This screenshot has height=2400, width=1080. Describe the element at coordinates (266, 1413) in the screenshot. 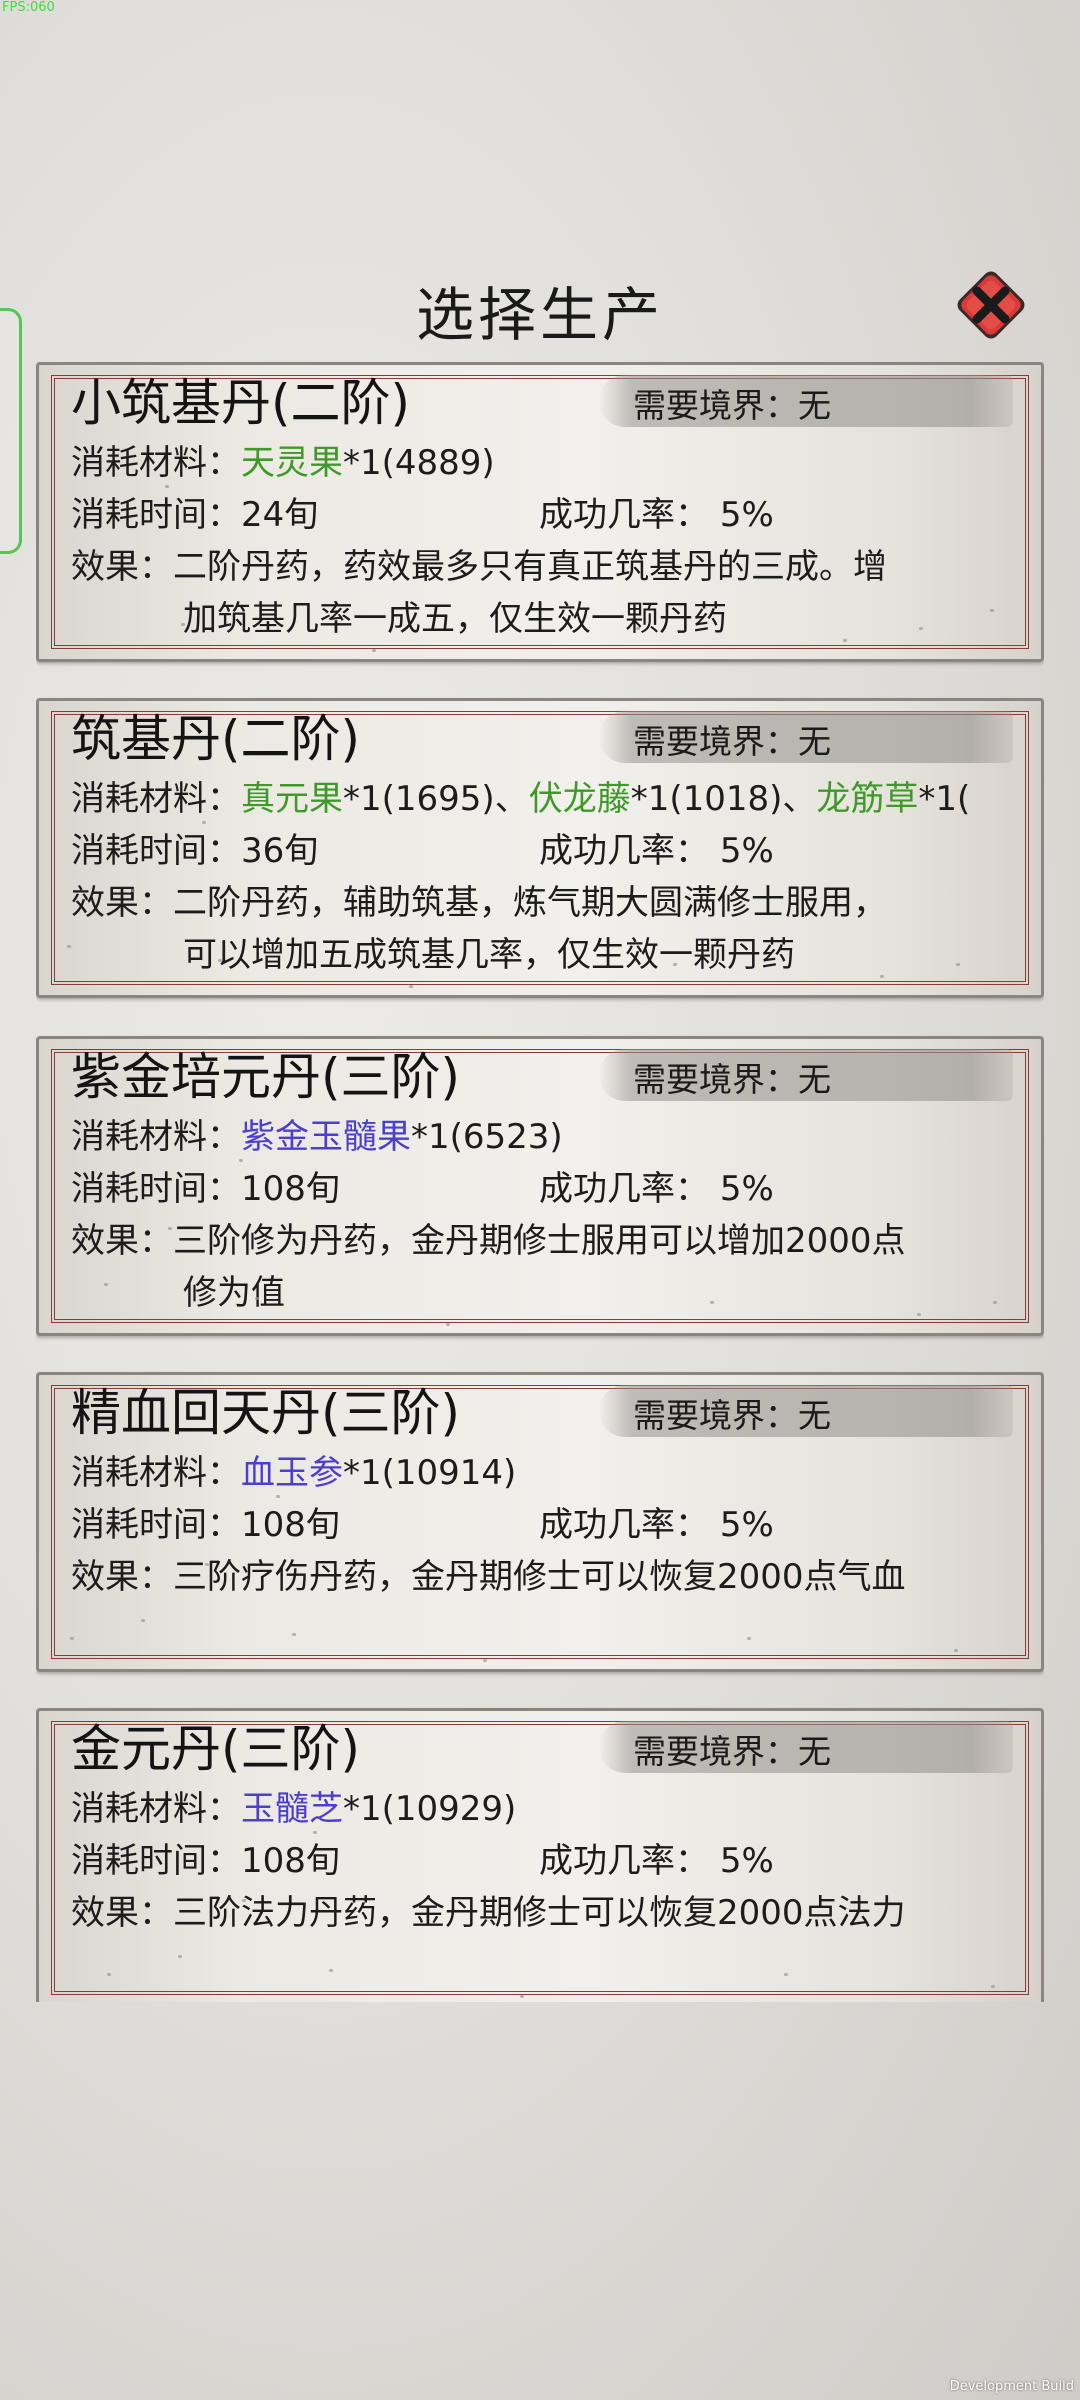

I see `recipe-name: 精血回天丹(三阶)` at that location.